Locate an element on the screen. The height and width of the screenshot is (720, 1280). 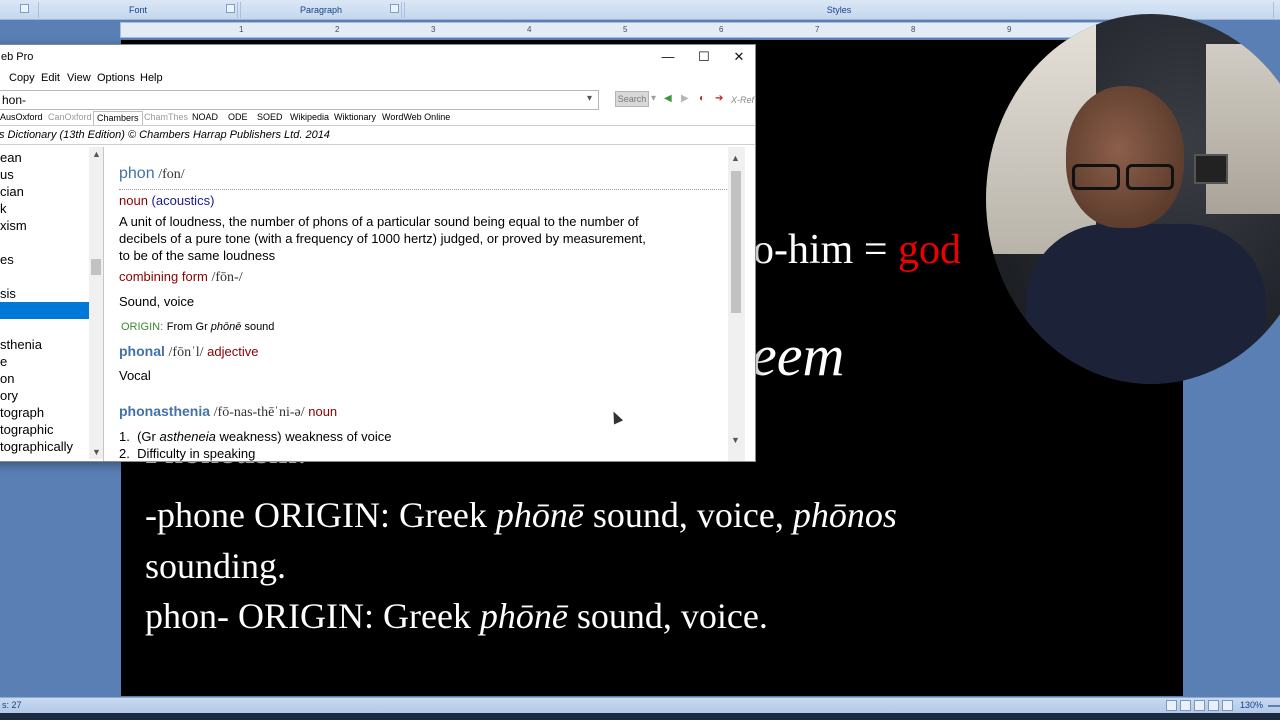
slide-line-god: o-him = god is located at coordinates (857, 250).